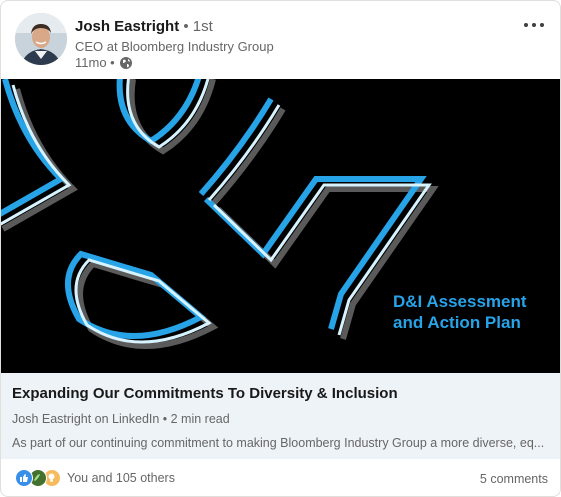 This screenshot has width=561, height=497. What do you see at coordinates (126, 63) in the screenshot?
I see `globe-icon` at bounding box center [126, 63].